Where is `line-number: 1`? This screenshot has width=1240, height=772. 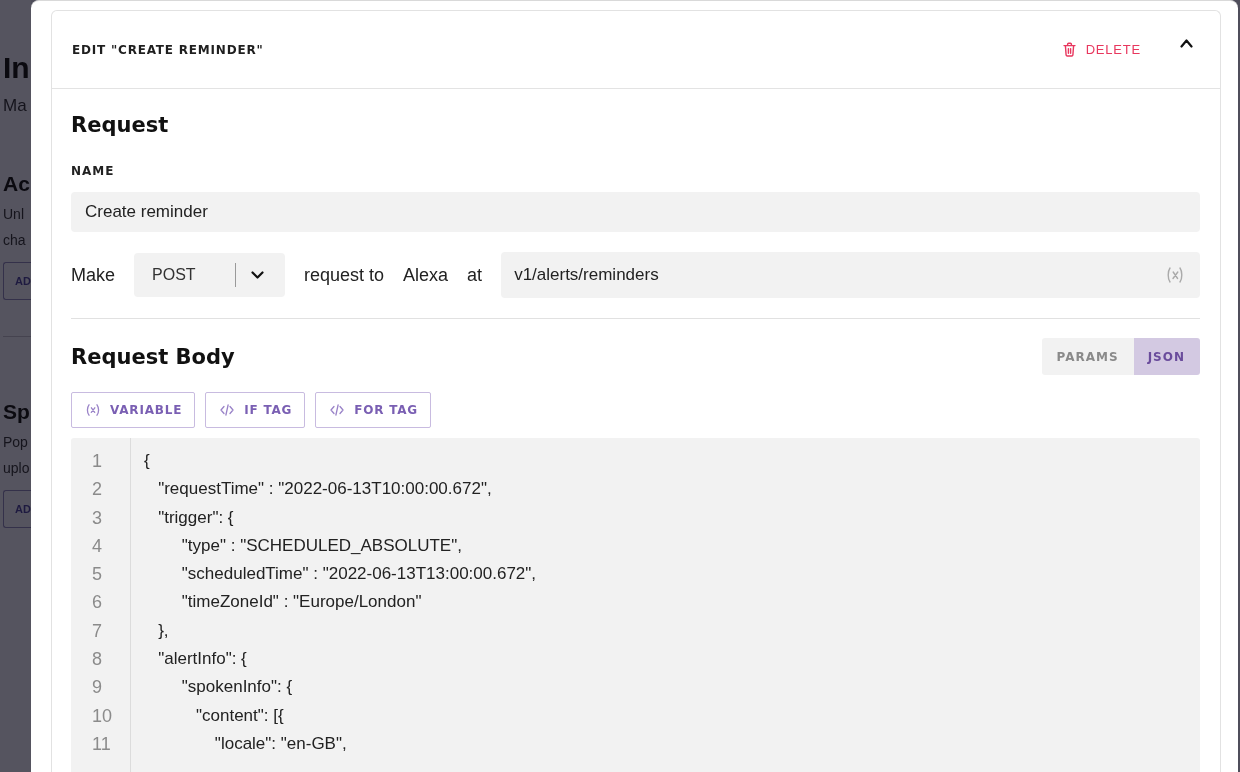 line-number: 1 is located at coordinates (97, 461).